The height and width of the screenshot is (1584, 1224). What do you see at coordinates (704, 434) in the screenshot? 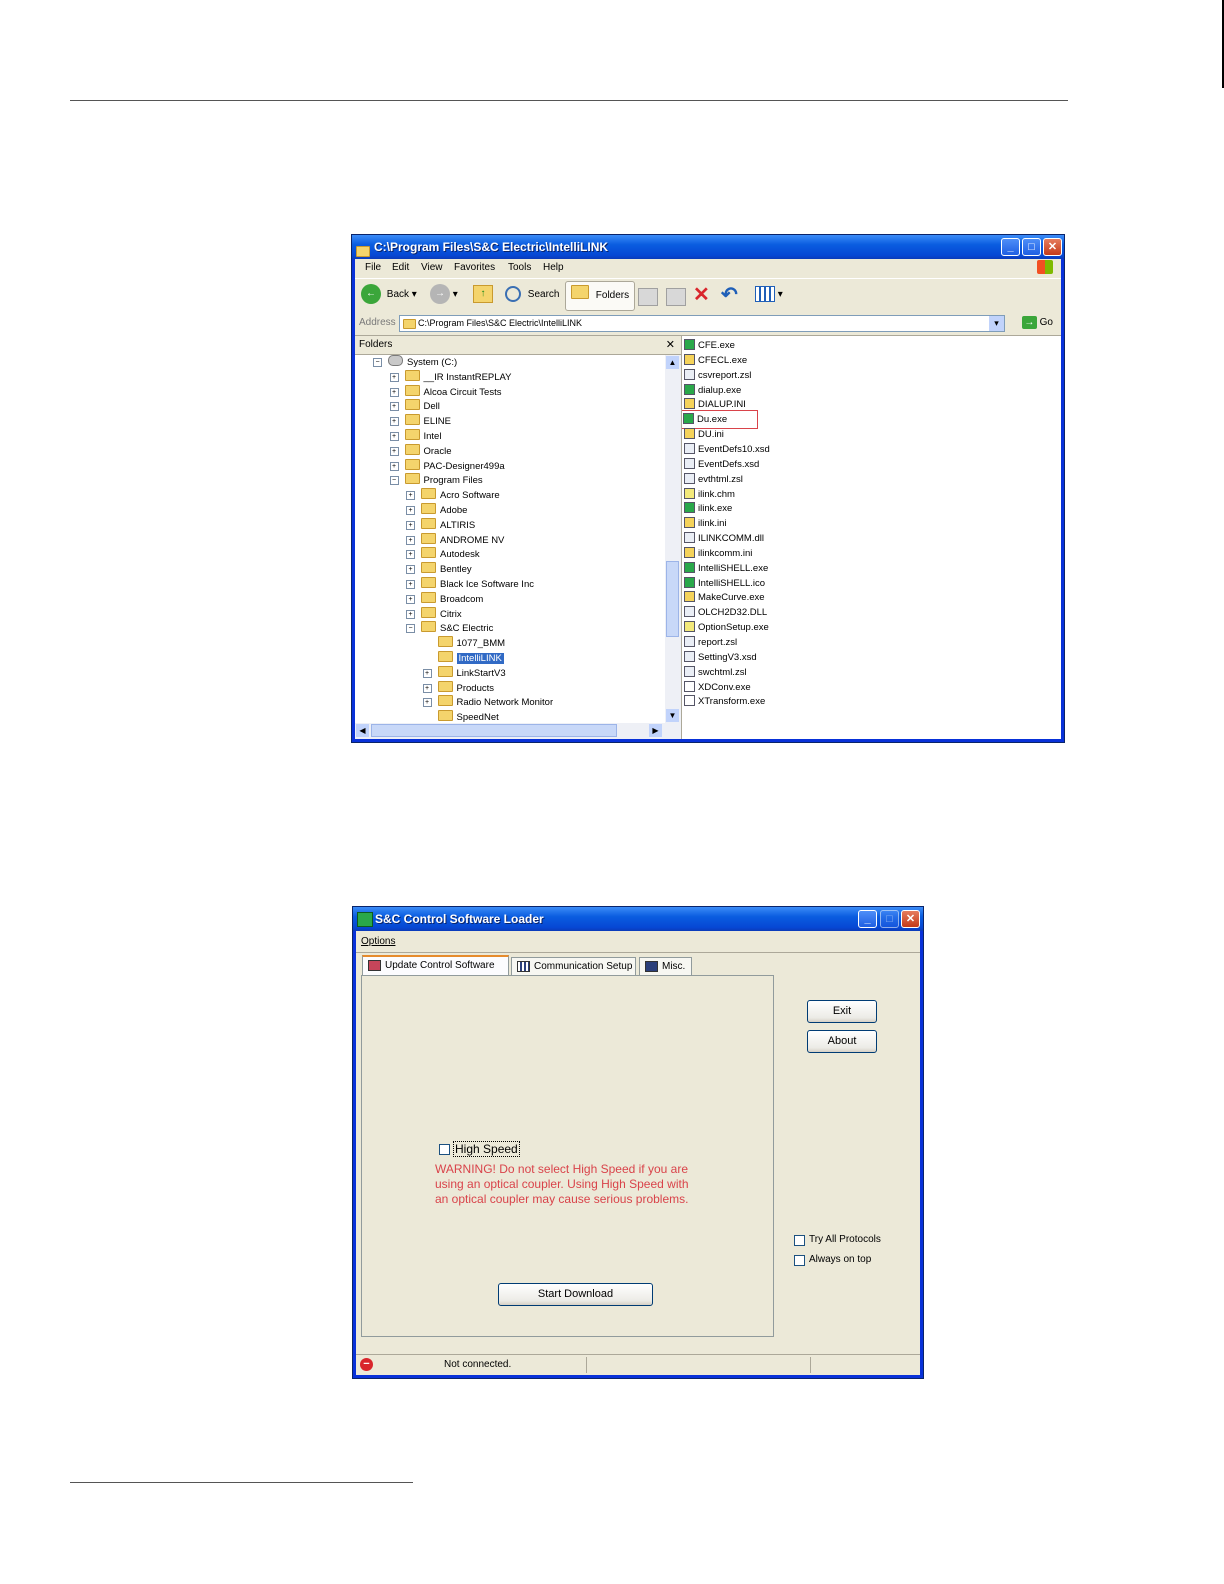
I see `file-item: DU.ini` at bounding box center [704, 434].